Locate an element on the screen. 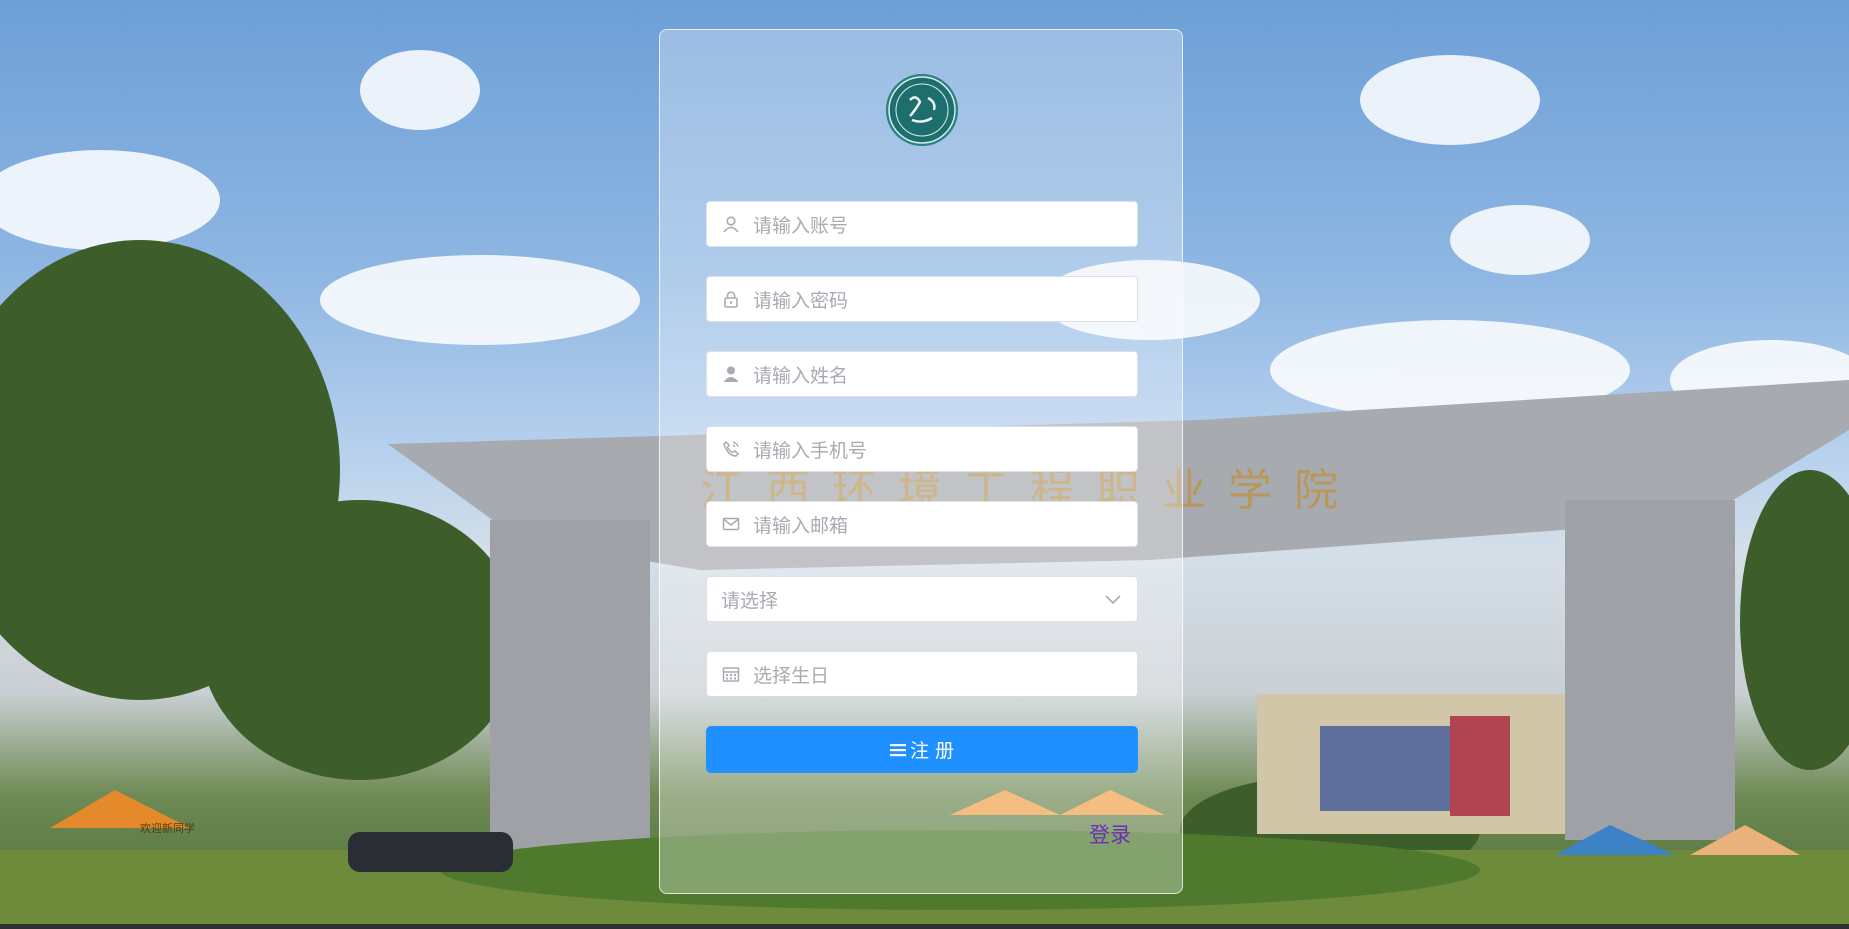 The image size is (1849, 929). email-input: 请输入邮箱 is located at coordinates (922, 524).